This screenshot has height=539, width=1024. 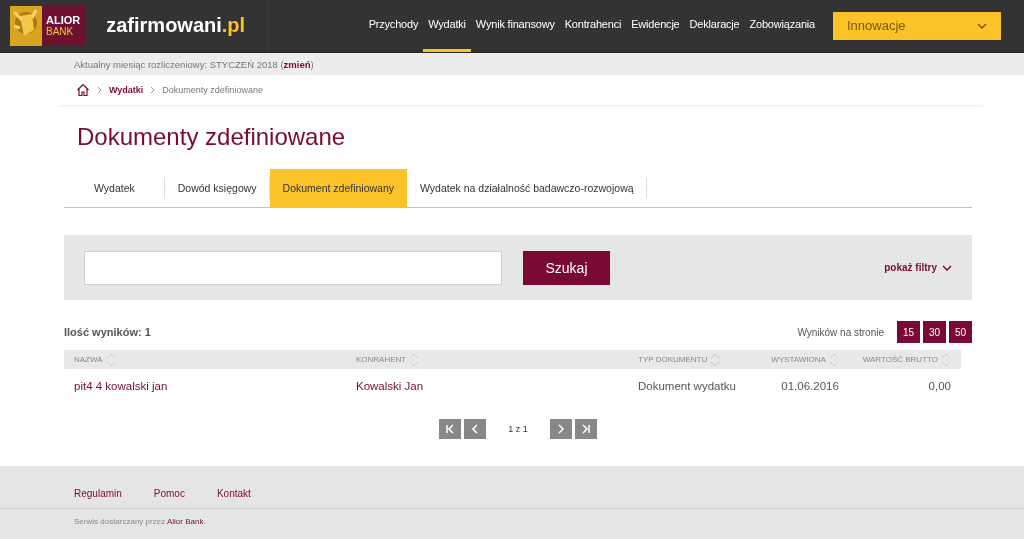 I want to click on search-button: Szukaj, so click(x=566, y=267).